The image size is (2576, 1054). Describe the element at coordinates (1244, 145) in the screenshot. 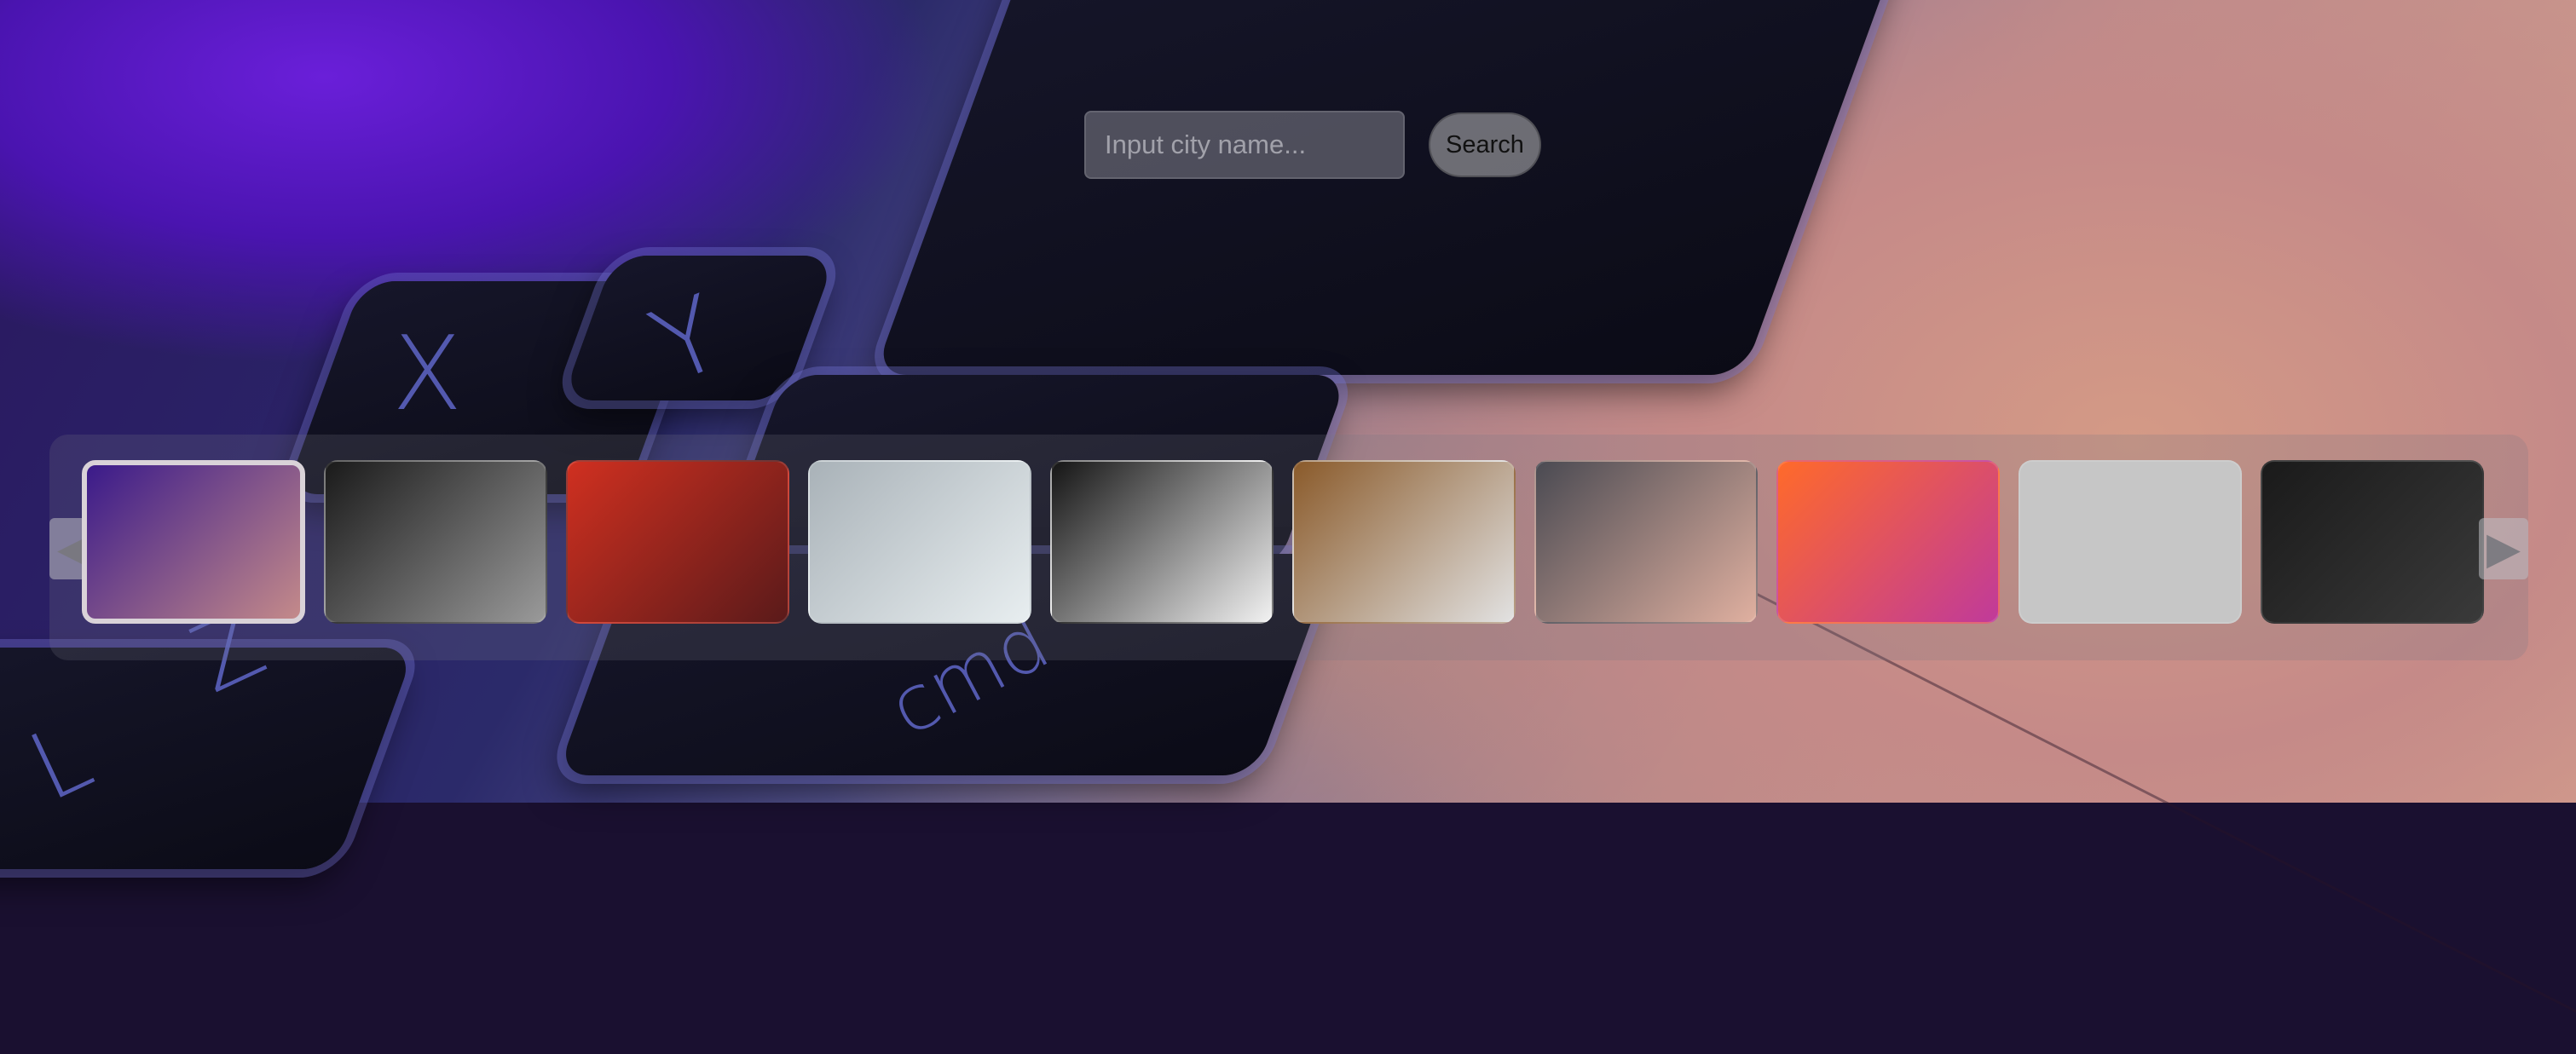

I see `city-search-input` at that location.